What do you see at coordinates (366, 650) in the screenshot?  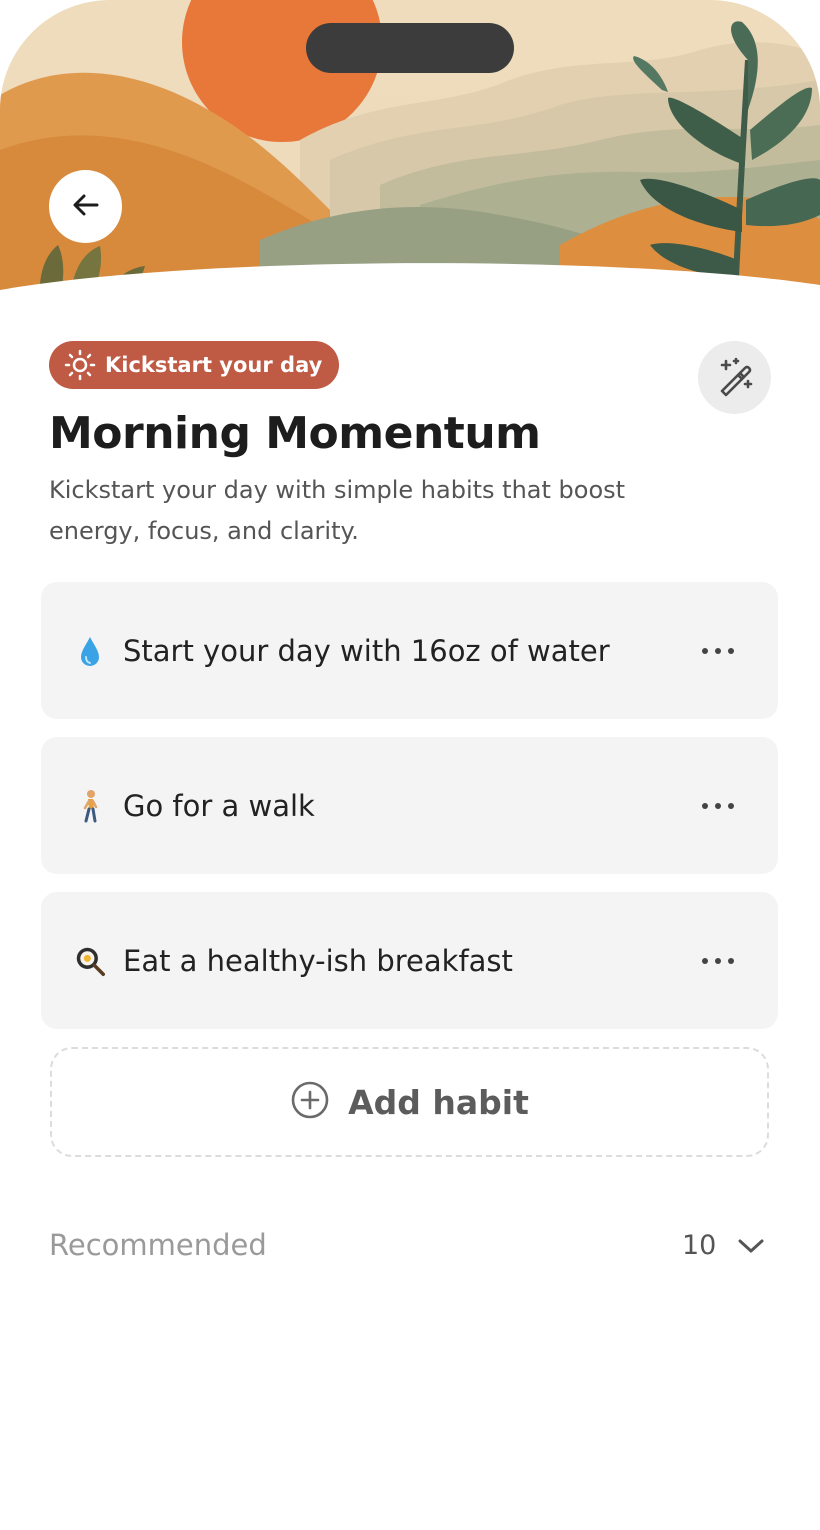 I see `habit-label: Start your day with 16oz of water` at bounding box center [366, 650].